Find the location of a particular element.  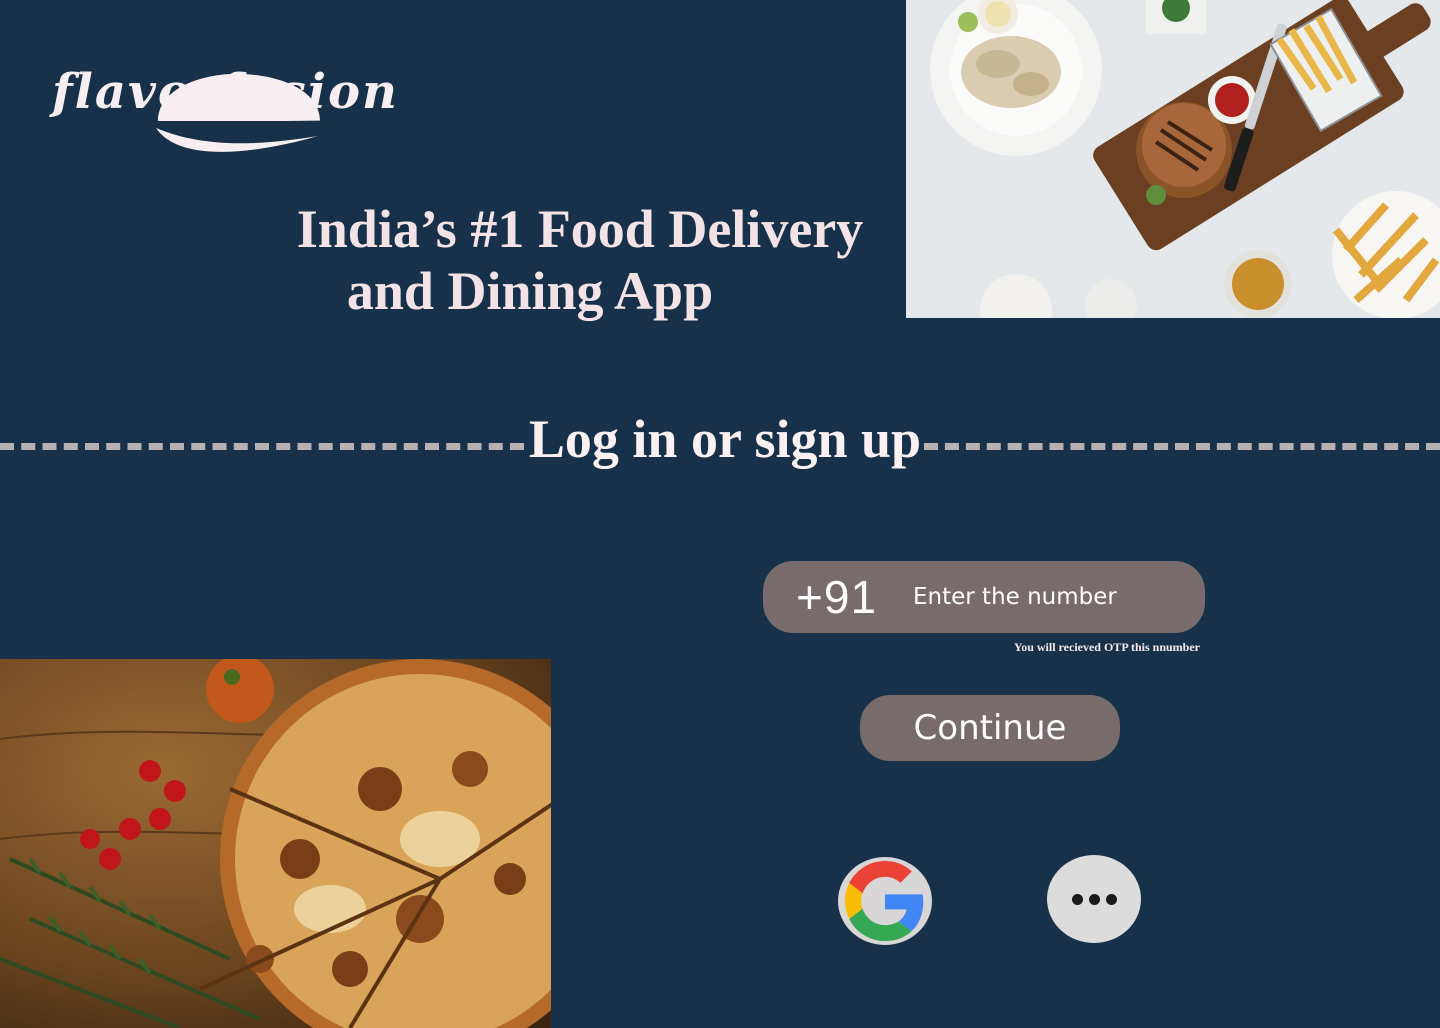

more-options-icon is located at coordinates (1094, 899).